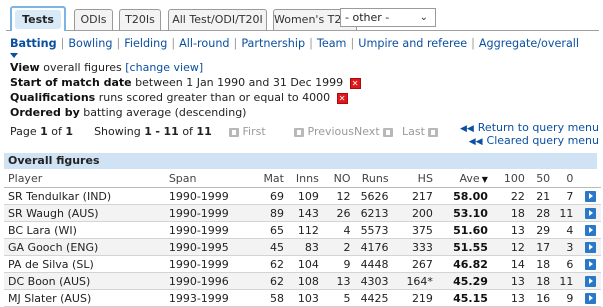 The image size is (603, 307). I want to click on nav-partnership: Partnership, so click(273, 43).